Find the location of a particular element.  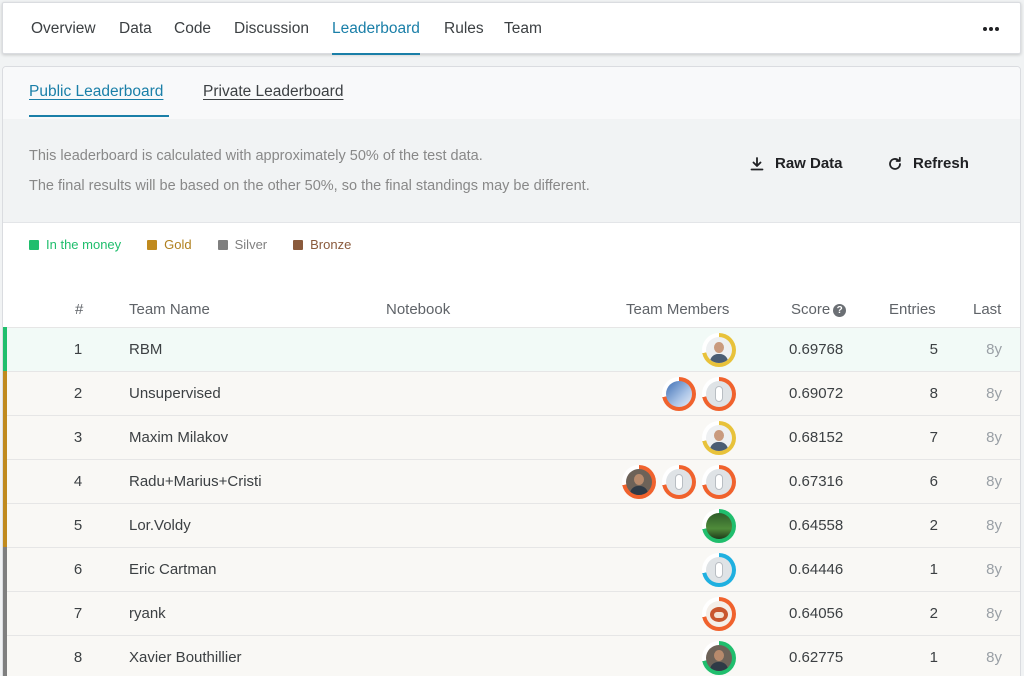

entries-cell: 7 is located at coordinates (933, 437).